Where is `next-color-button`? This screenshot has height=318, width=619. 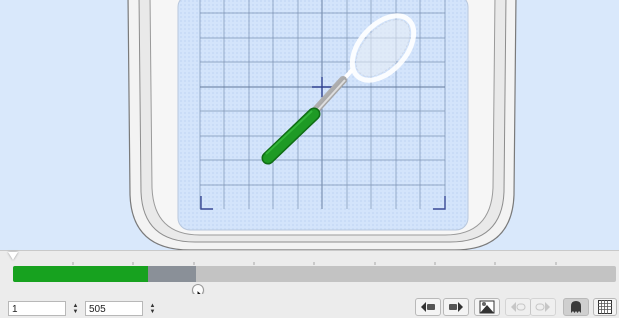 next-color-button is located at coordinates (456, 307).